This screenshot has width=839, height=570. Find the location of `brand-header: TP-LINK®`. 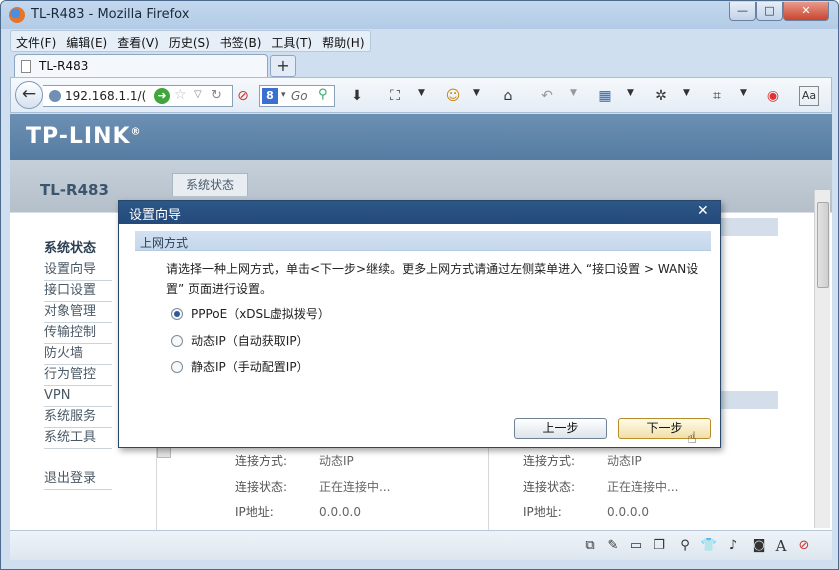

brand-header: TP-LINK® is located at coordinates (421, 137).